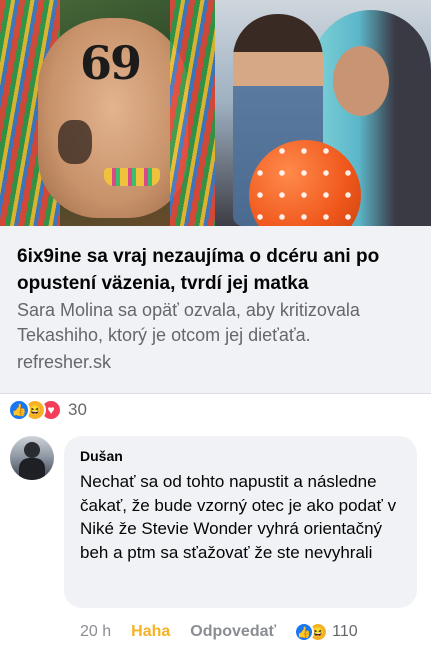 This screenshot has width=431, height=652. I want to click on hair-decoration, so click(192, 113).